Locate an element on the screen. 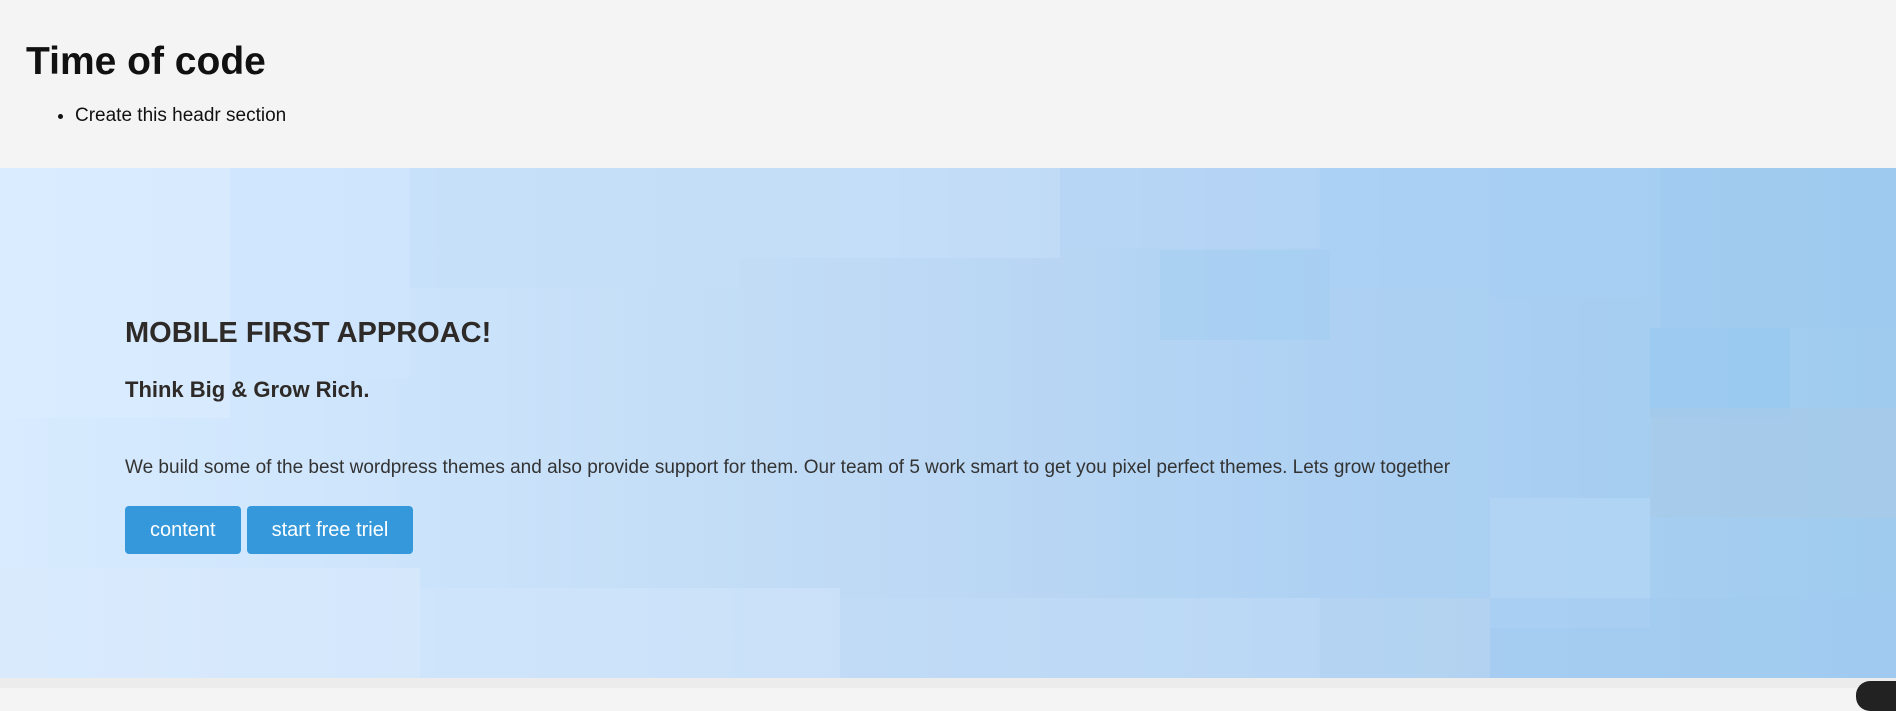 Image resolution: width=1896 pixels, height=711 pixels. corner-widget is located at coordinates (1876, 696).